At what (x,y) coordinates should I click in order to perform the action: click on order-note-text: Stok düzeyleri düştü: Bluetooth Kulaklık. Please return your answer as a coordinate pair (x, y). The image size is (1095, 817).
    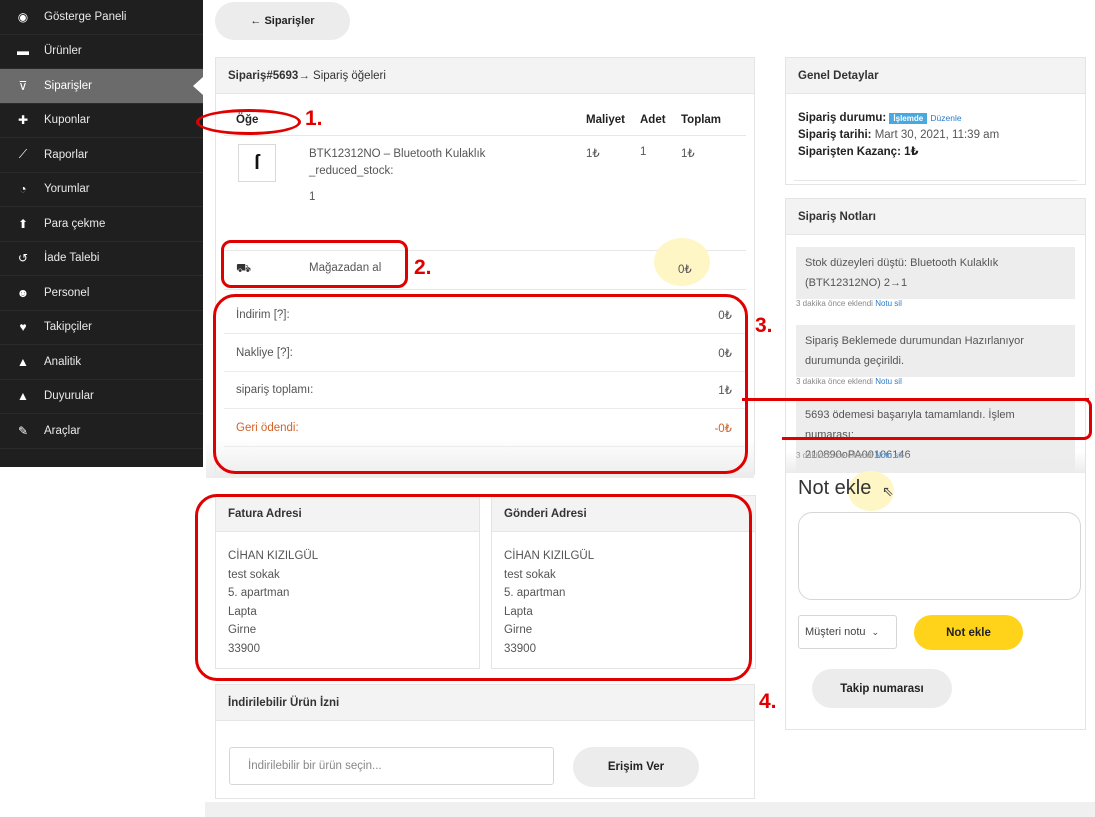
    Looking at the image, I should click on (902, 263).